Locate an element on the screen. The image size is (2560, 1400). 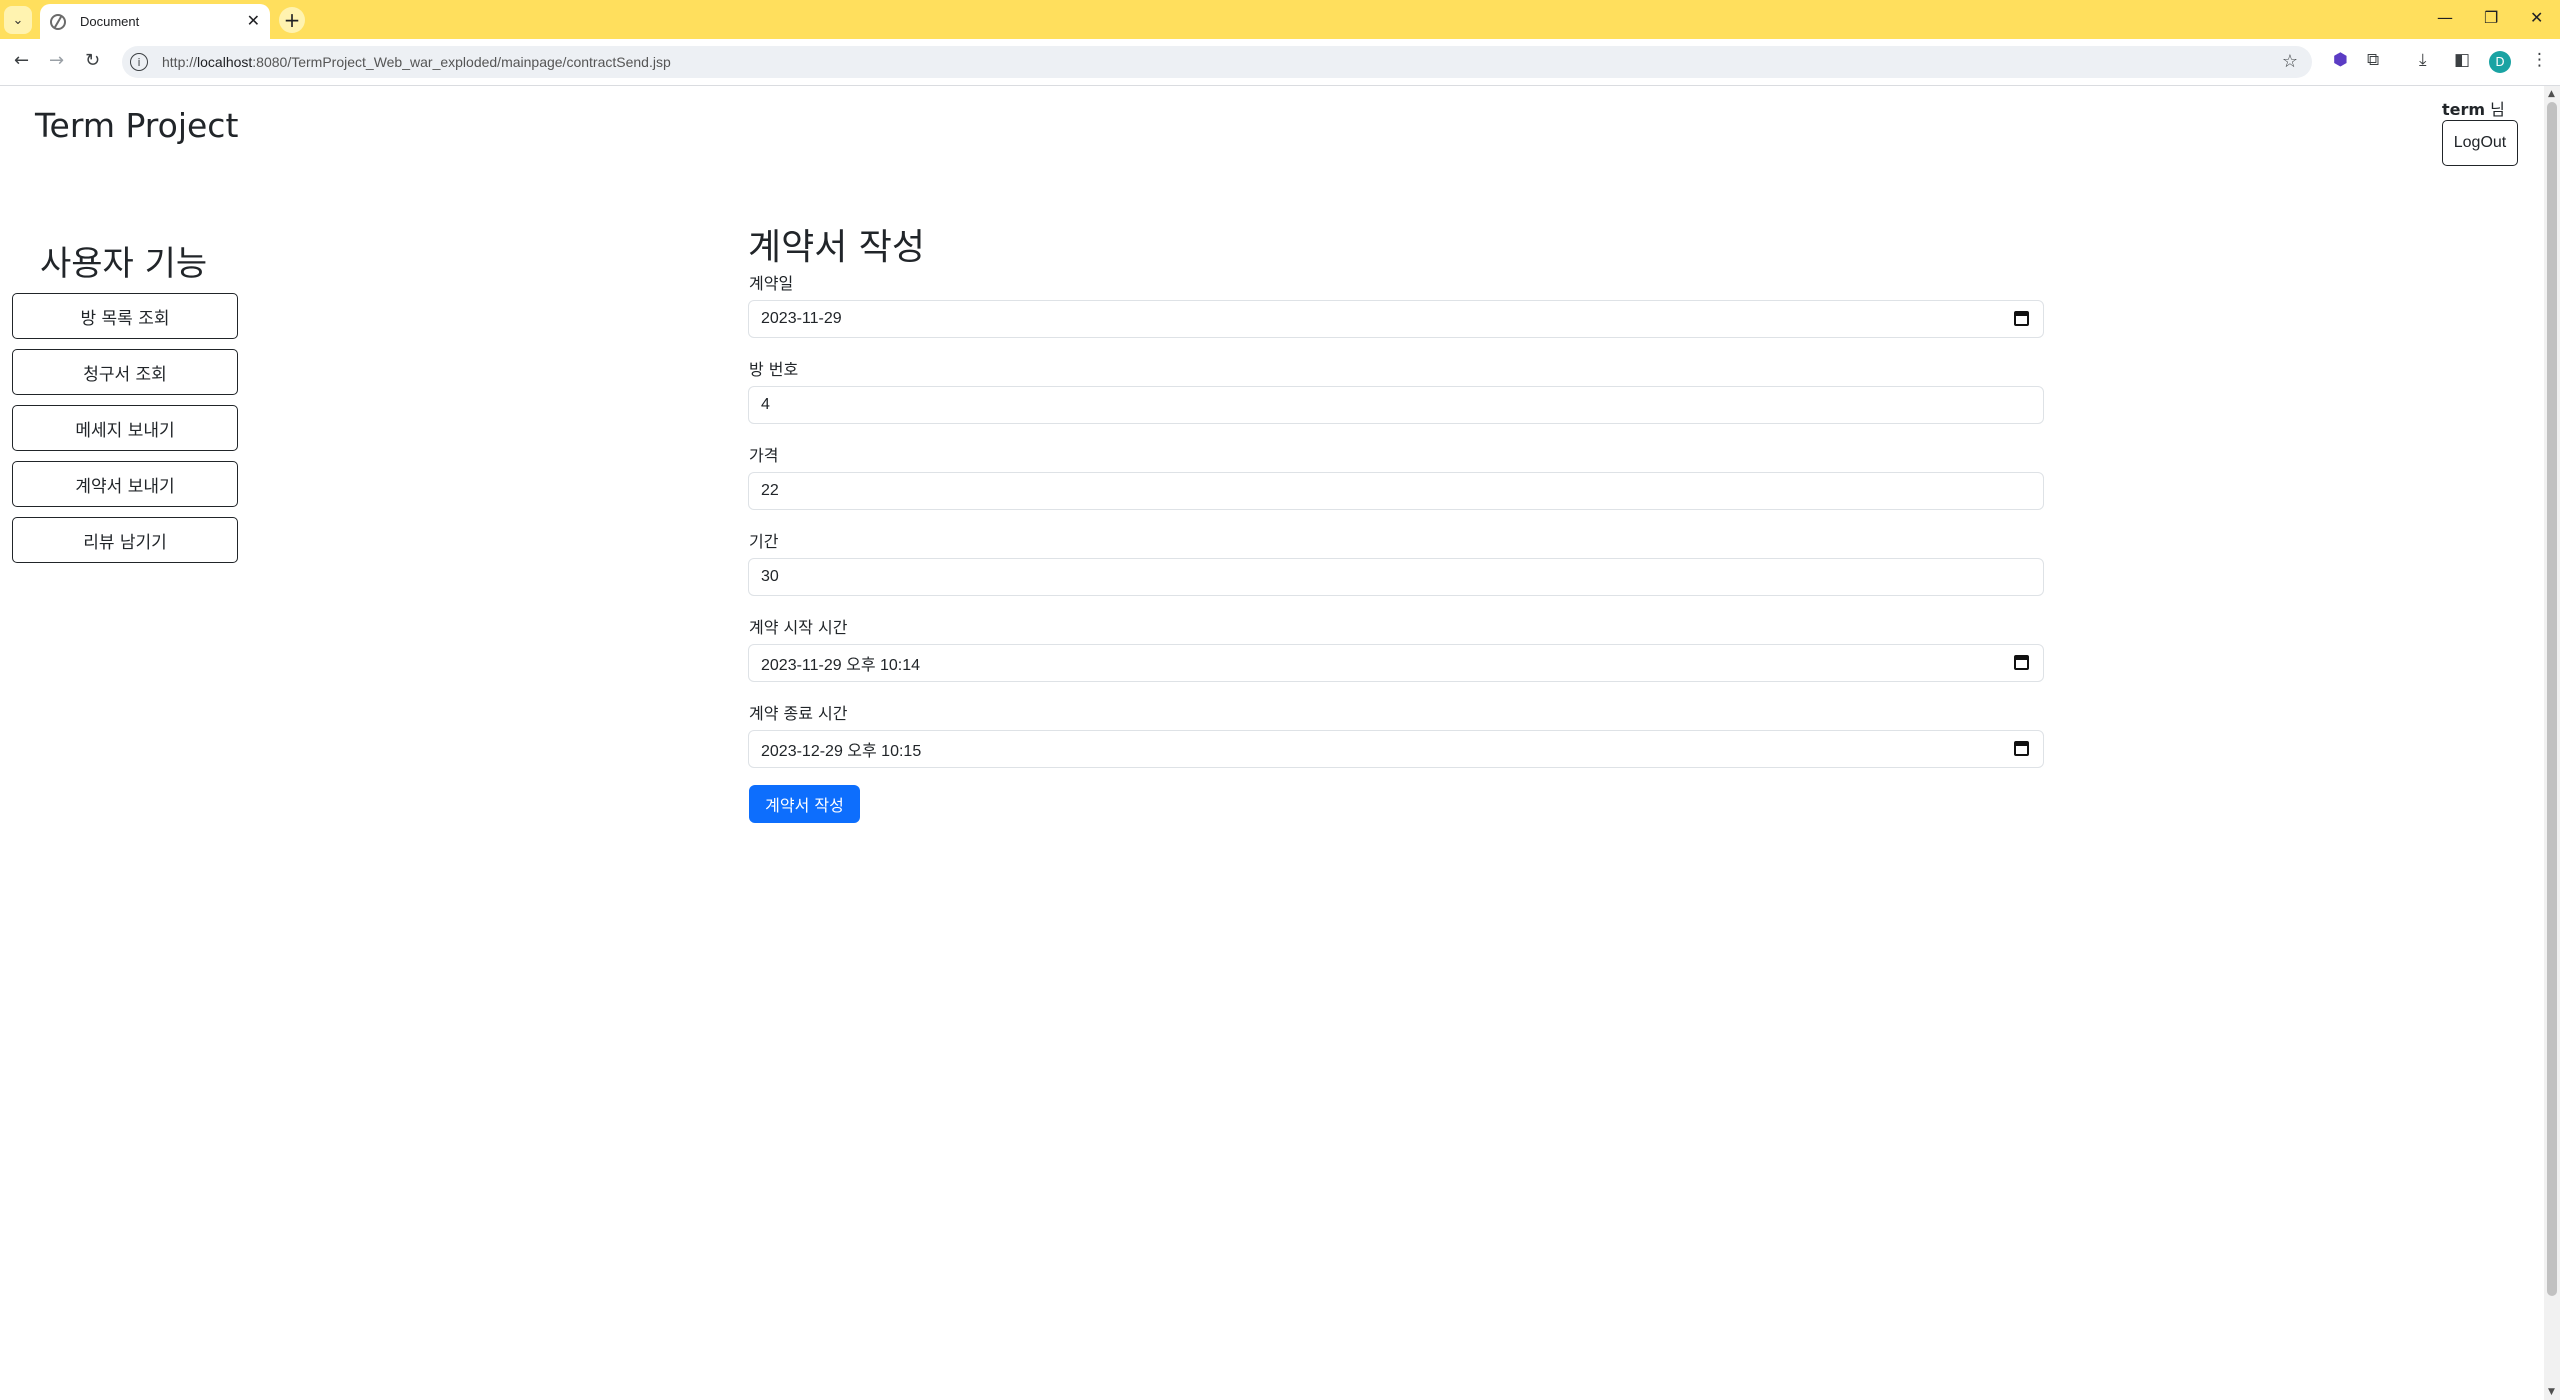
start-time-input: 2023-11-29 오후 10:14 is located at coordinates (1396, 663).